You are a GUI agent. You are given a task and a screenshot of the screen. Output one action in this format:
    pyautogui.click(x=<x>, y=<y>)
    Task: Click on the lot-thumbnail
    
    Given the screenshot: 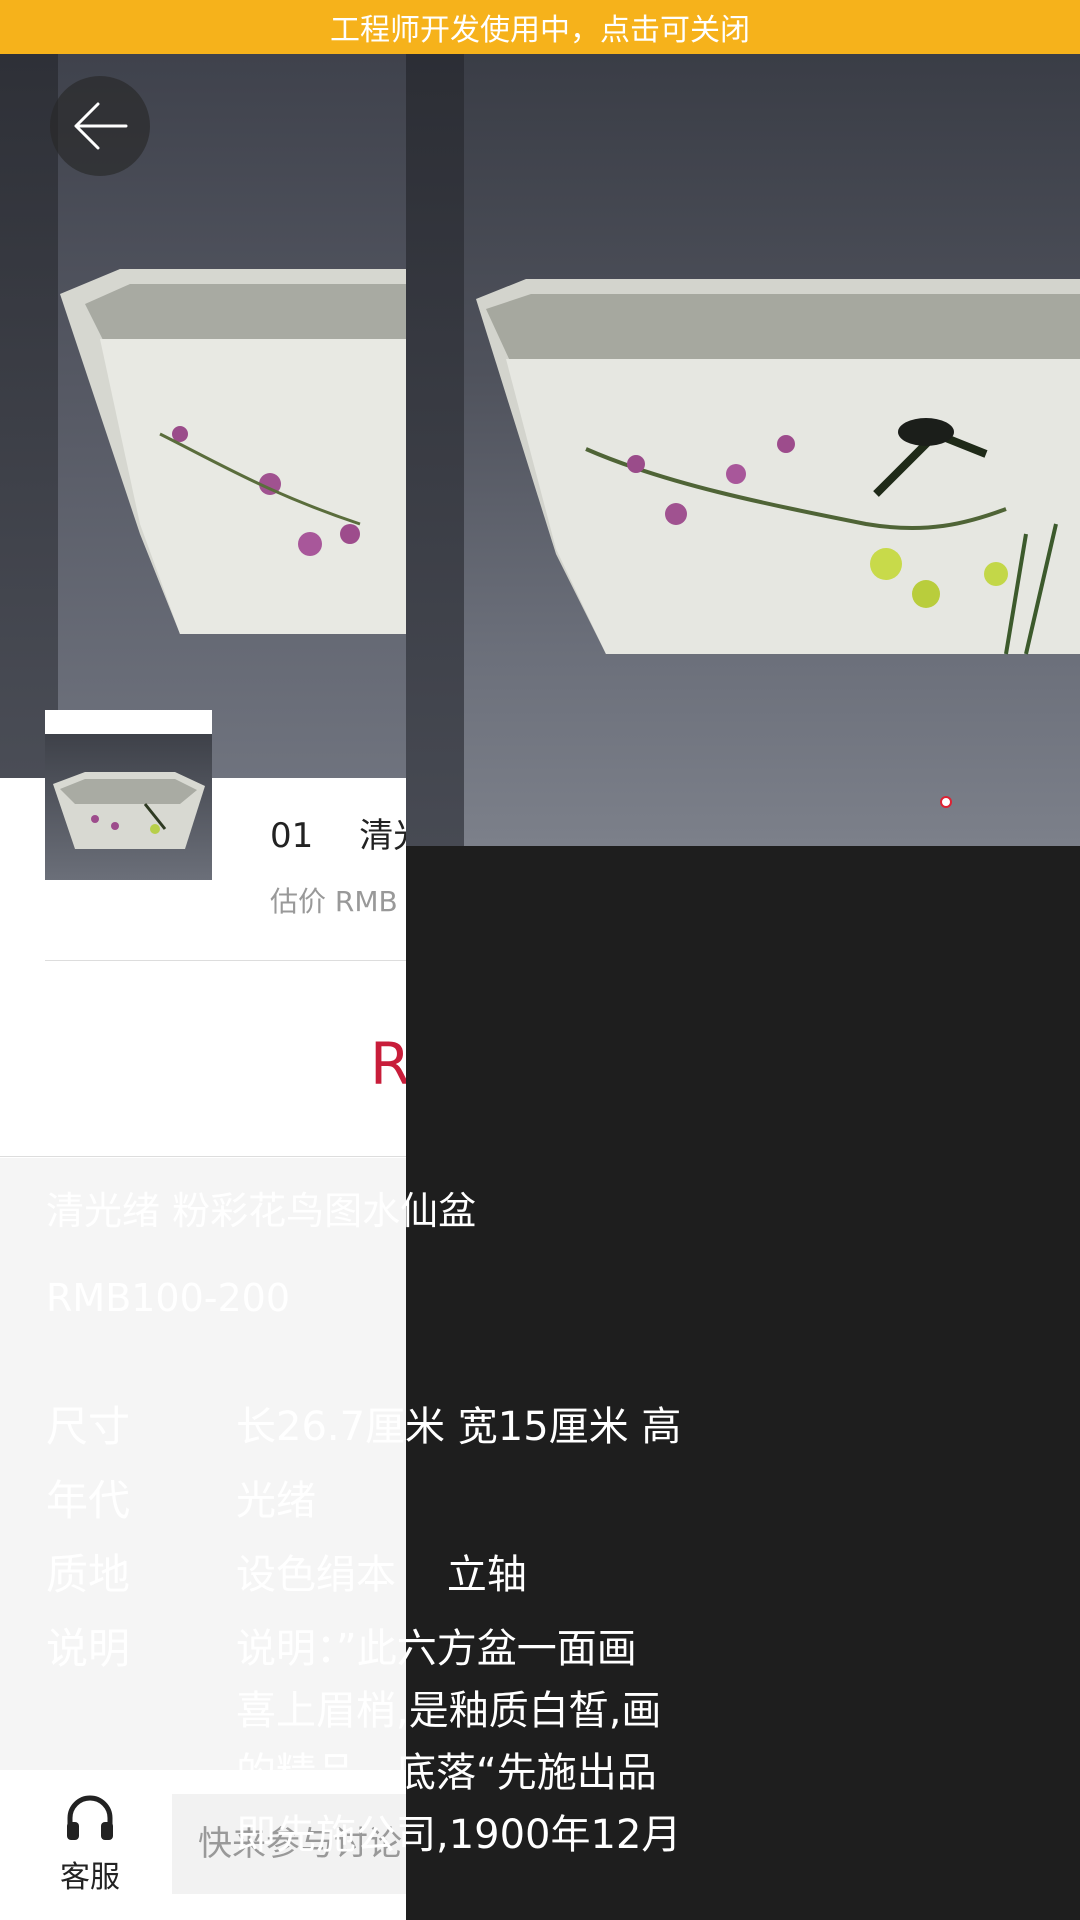 What is the action you would take?
    pyautogui.click(x=128, y=795)
    